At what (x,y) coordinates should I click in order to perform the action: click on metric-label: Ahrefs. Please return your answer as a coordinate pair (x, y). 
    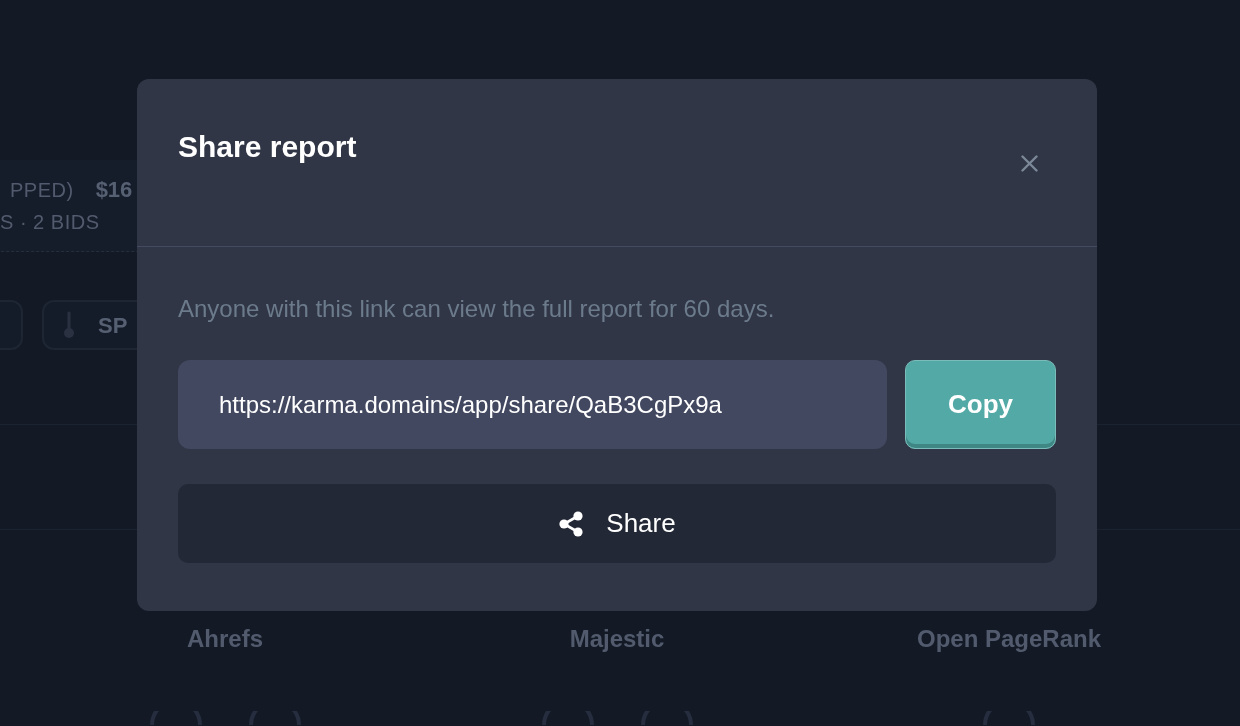
    Looking at the image, I should click on (225, 639).